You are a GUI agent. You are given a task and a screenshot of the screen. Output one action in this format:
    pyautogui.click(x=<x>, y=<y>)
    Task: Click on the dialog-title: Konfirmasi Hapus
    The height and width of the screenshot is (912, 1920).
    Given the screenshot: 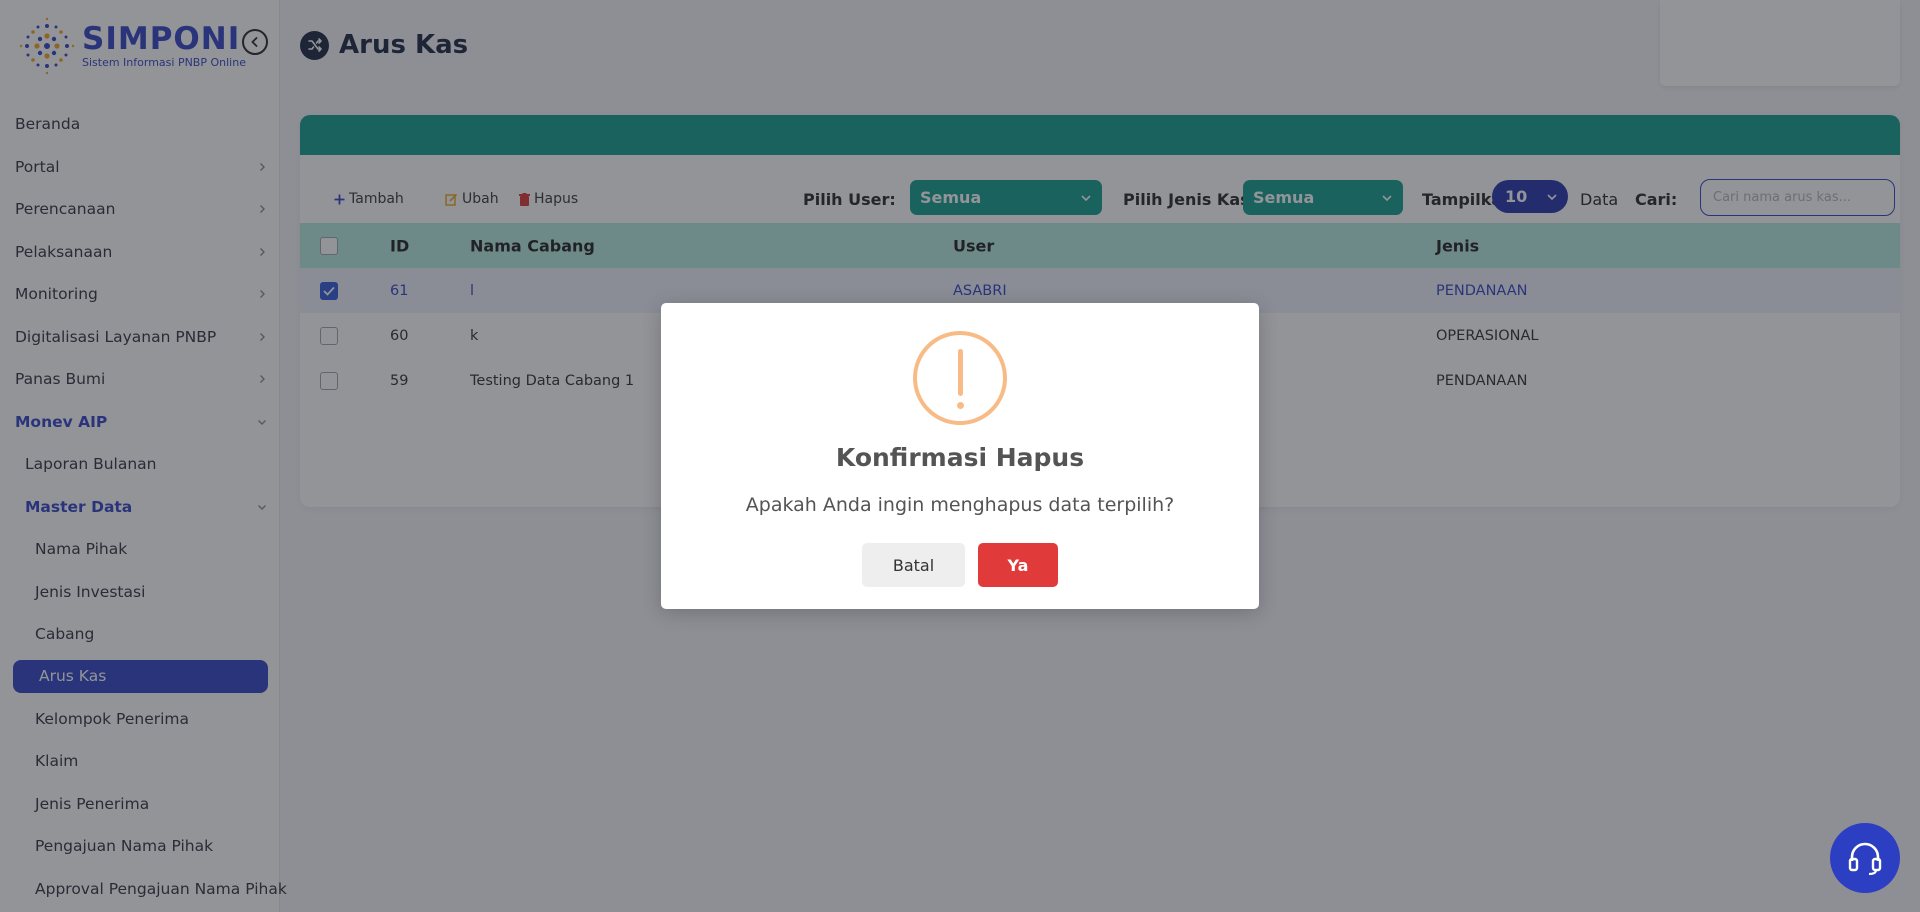 What is the action you would take?
    pyautogui.click(x=960, y=457)
    